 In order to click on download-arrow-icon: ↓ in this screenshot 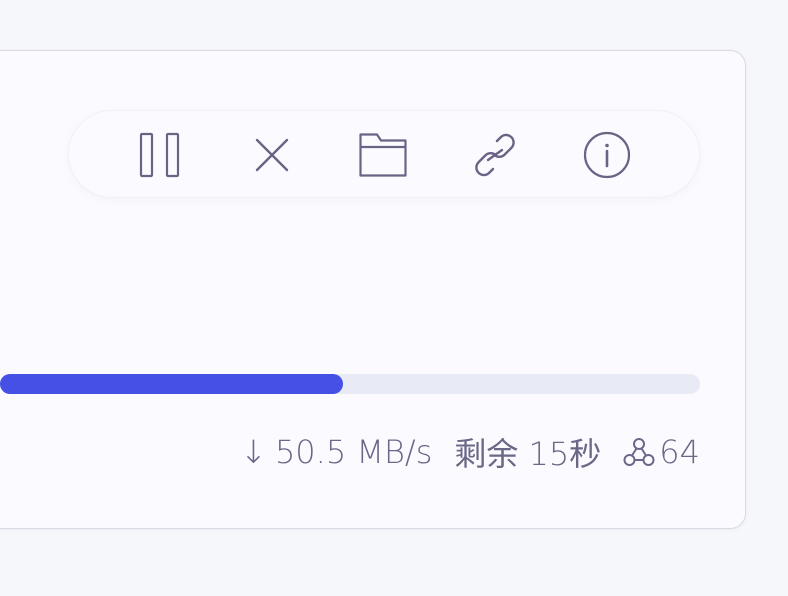, I will do `click(253, 452)`.